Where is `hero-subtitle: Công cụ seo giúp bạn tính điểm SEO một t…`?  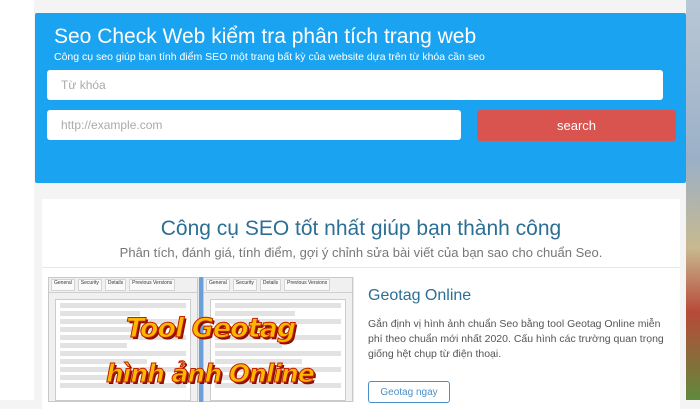
hero-subtitle: Công cụ seo giúp bạn tính điểm SEO một t… is located at coordinates (269, 57).